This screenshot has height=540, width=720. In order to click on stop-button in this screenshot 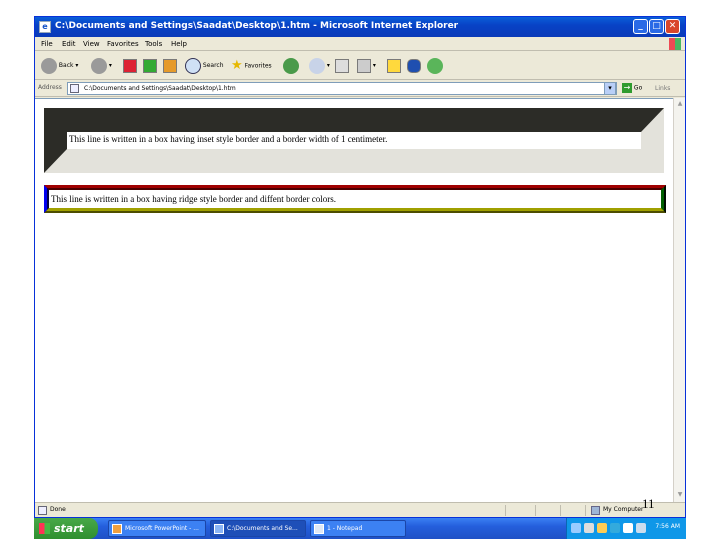, I will do `click(130, 66)`.